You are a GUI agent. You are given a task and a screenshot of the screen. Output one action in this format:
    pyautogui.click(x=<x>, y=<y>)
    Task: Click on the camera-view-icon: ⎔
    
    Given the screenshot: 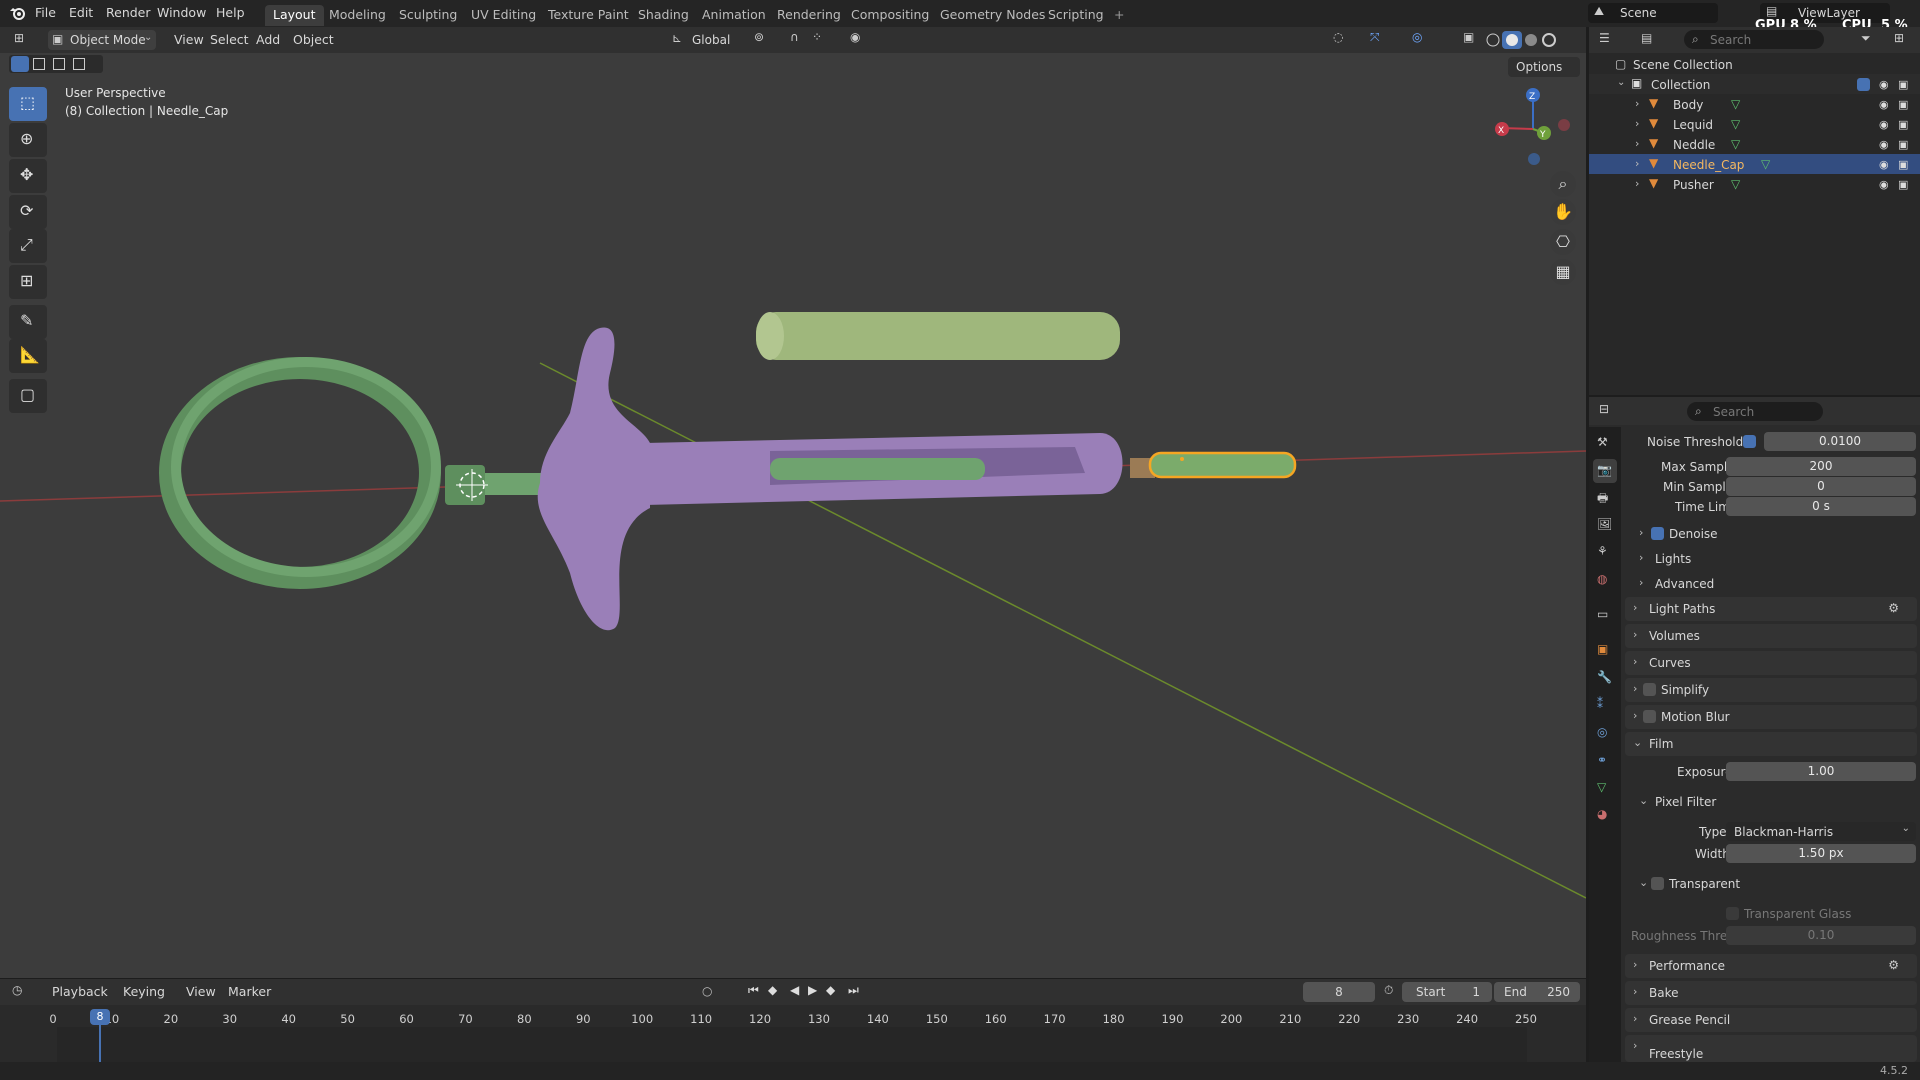 What is the action you would take?
    pyautogui.click(x=1563, y=242)
    